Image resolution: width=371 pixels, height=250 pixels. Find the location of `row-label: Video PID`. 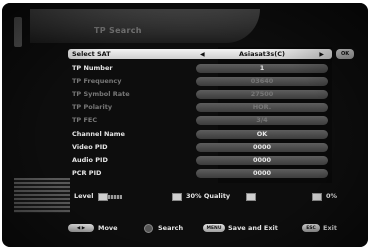

row-label: Video PID is located at coordinates (90, 147).